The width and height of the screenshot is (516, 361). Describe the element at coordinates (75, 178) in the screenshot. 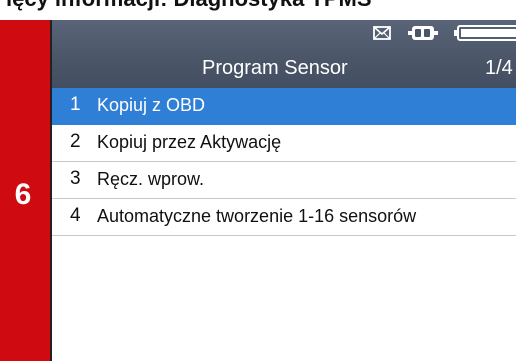

I see `menu-item-number: 3` at that location.